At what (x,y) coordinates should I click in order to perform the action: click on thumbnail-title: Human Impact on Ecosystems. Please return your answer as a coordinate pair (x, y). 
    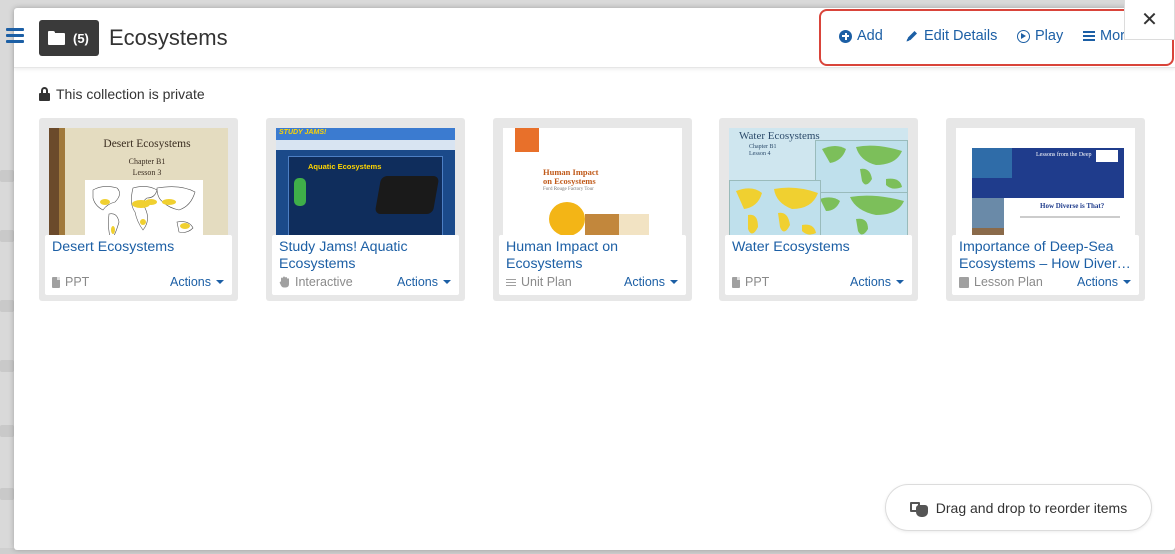
    Looking at the image, I should click on (571, 177).